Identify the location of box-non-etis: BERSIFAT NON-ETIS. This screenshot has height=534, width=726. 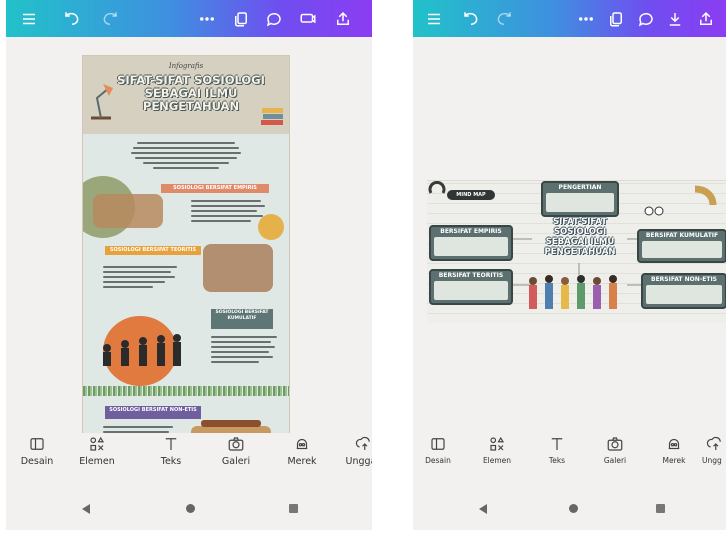
(683, 291).